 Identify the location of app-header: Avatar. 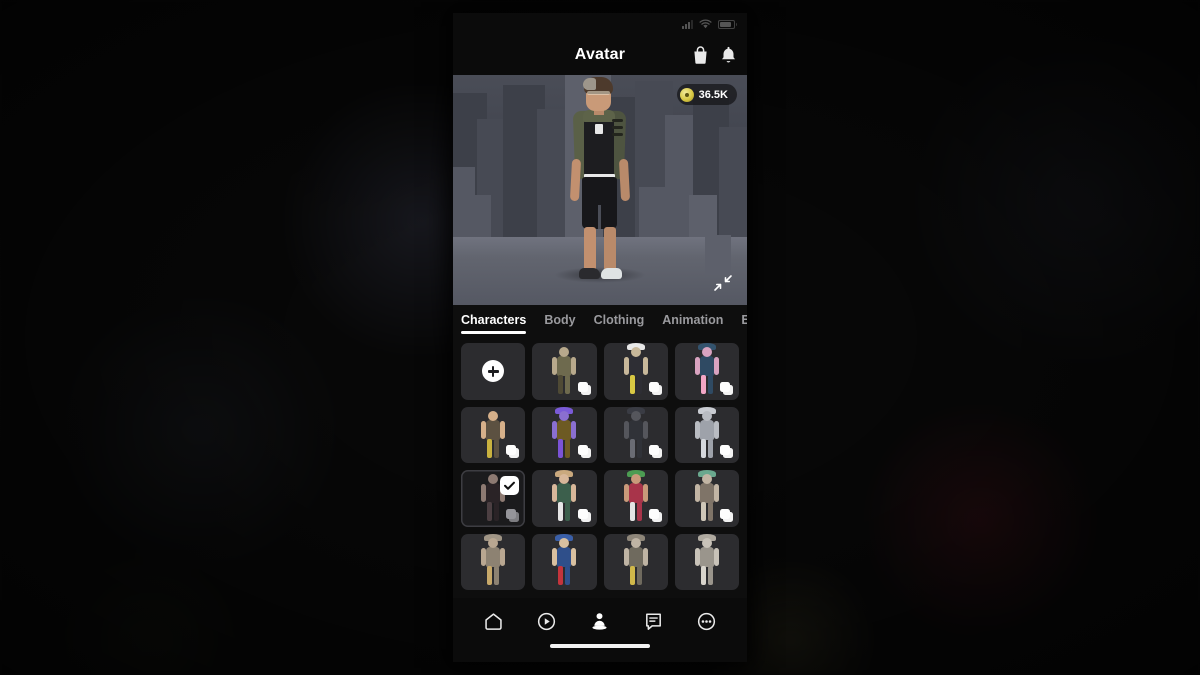
(600, 55).